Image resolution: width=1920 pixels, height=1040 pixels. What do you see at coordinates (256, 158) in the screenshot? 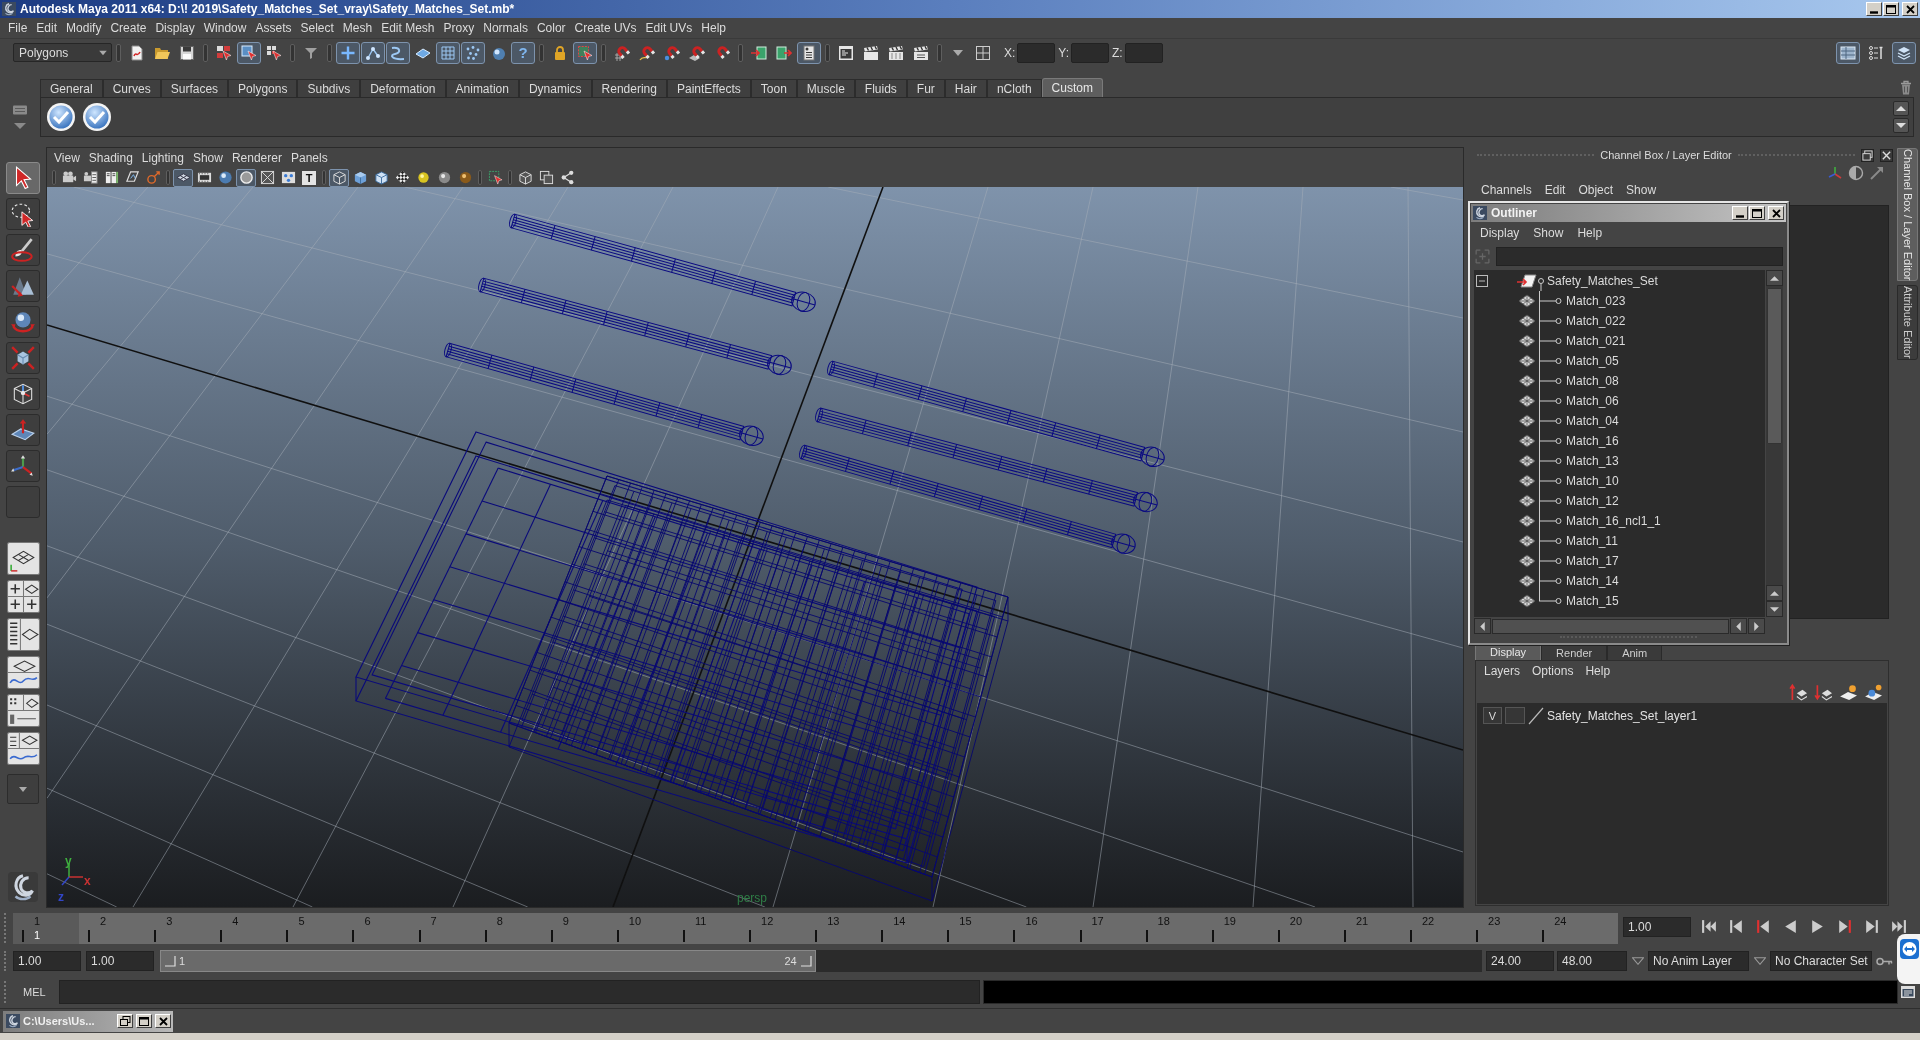
I see `menu-item: Renderer` at bounding box center [256, 158].